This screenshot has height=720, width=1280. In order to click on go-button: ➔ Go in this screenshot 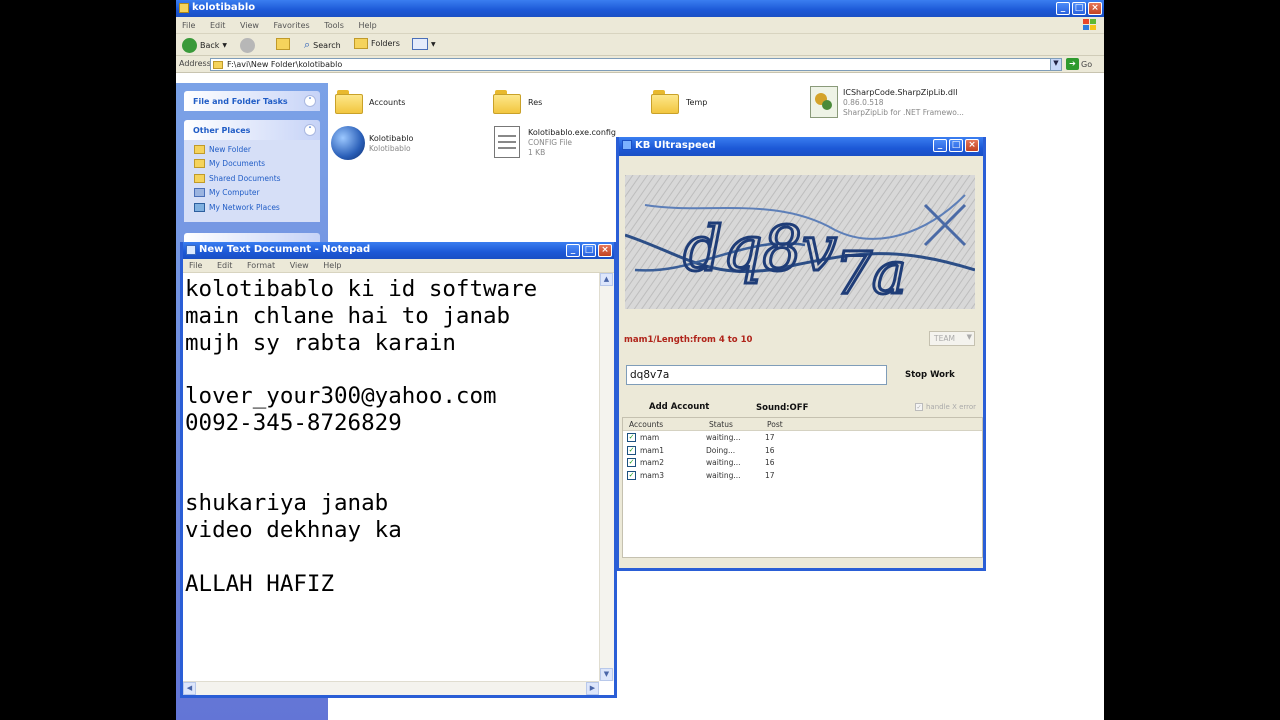, I will do `click(1079, 64)`.